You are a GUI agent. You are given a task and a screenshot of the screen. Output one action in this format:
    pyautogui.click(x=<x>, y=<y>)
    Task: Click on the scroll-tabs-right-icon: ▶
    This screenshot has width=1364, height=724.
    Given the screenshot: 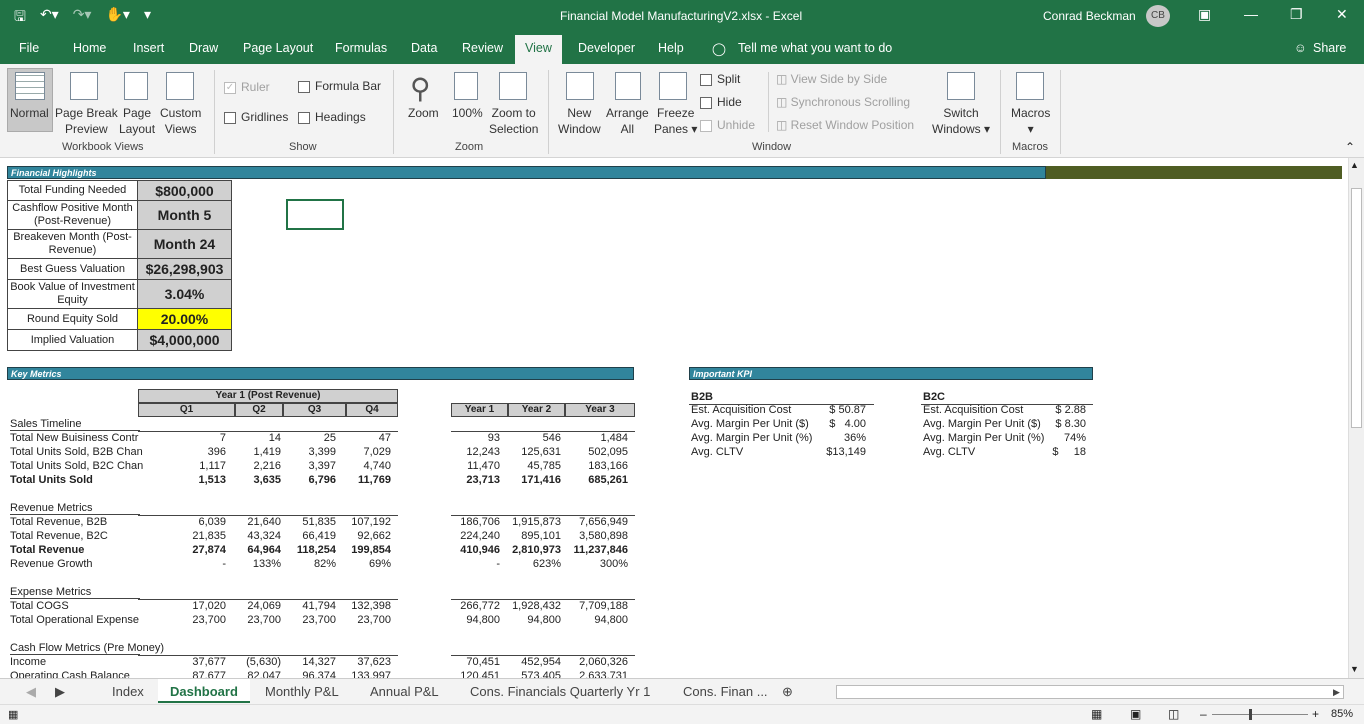 What is the action you would take?
    pyautogui.click(x=60, y=692)
    